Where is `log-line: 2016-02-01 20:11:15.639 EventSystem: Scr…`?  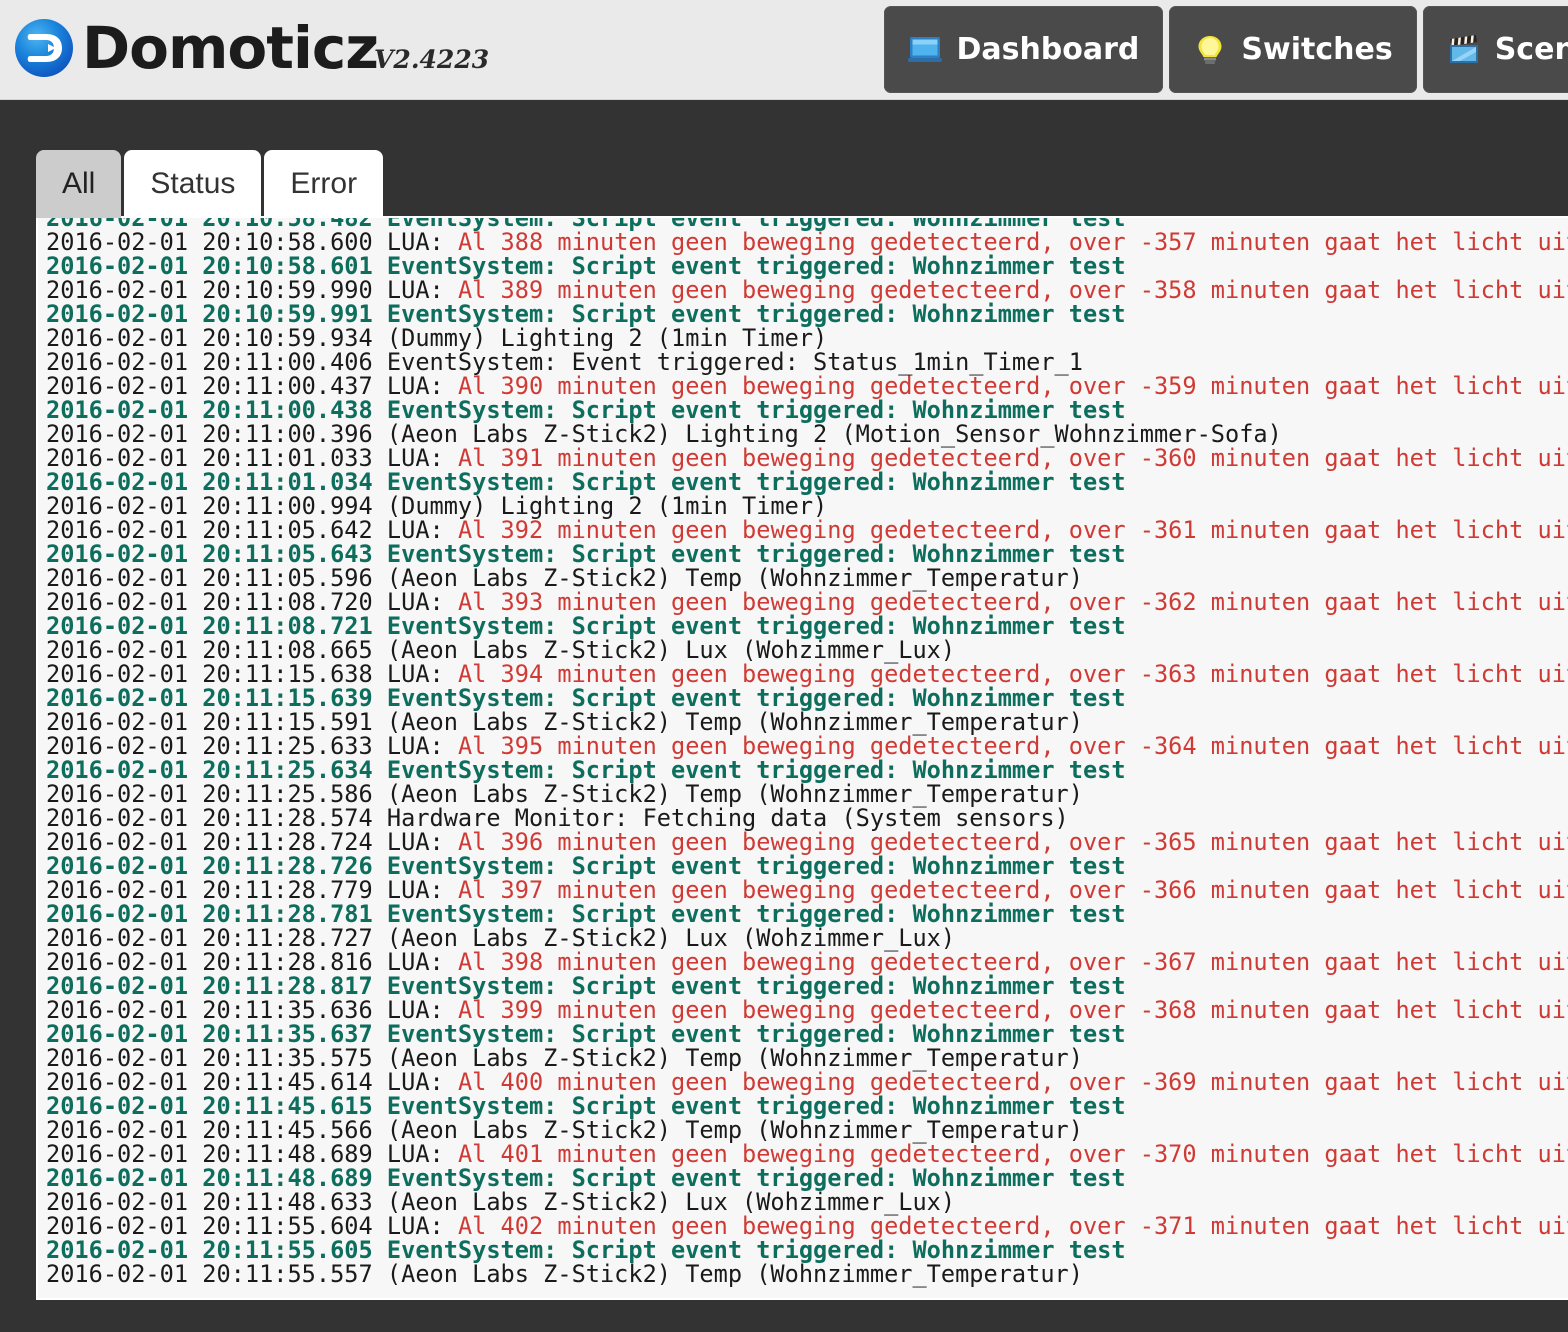 log-line: 2016-02-01 20:11:15.639 EventSystem: Scr… is located at coordinates (586, 698).